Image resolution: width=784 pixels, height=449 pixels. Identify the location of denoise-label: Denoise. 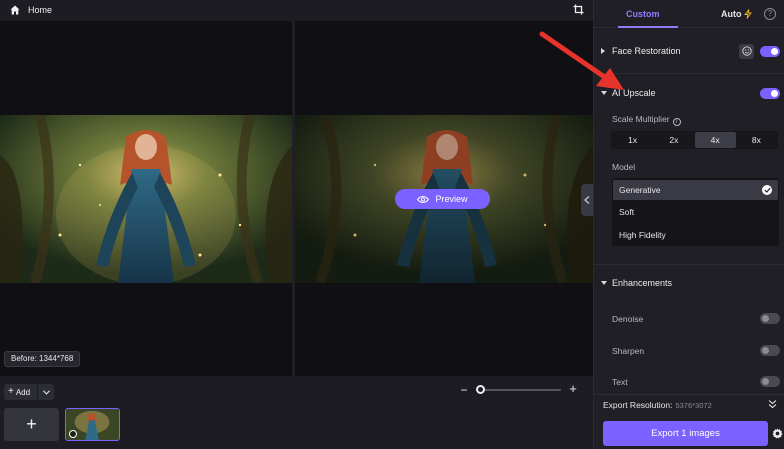
(628, 319).